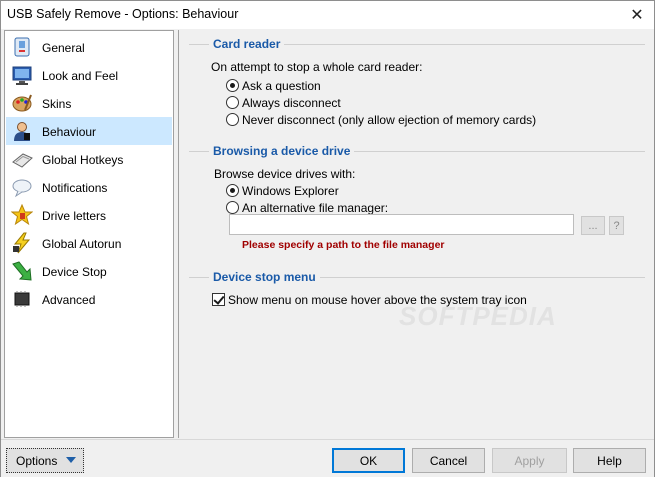 The width and height of the screenshot is (655, 477). I want to click on sidebar-item-advanced: Advanced, so click(89, 299).